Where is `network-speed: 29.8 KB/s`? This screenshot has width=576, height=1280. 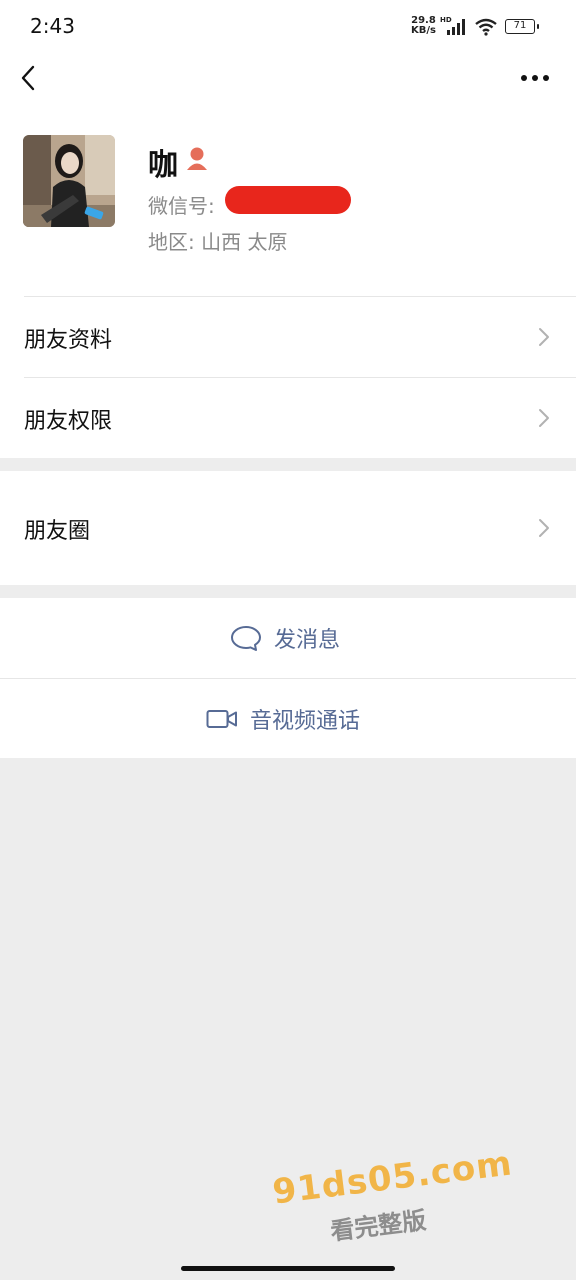 network-speed: 29.8 KB/s is located at coordinates (423, 26).